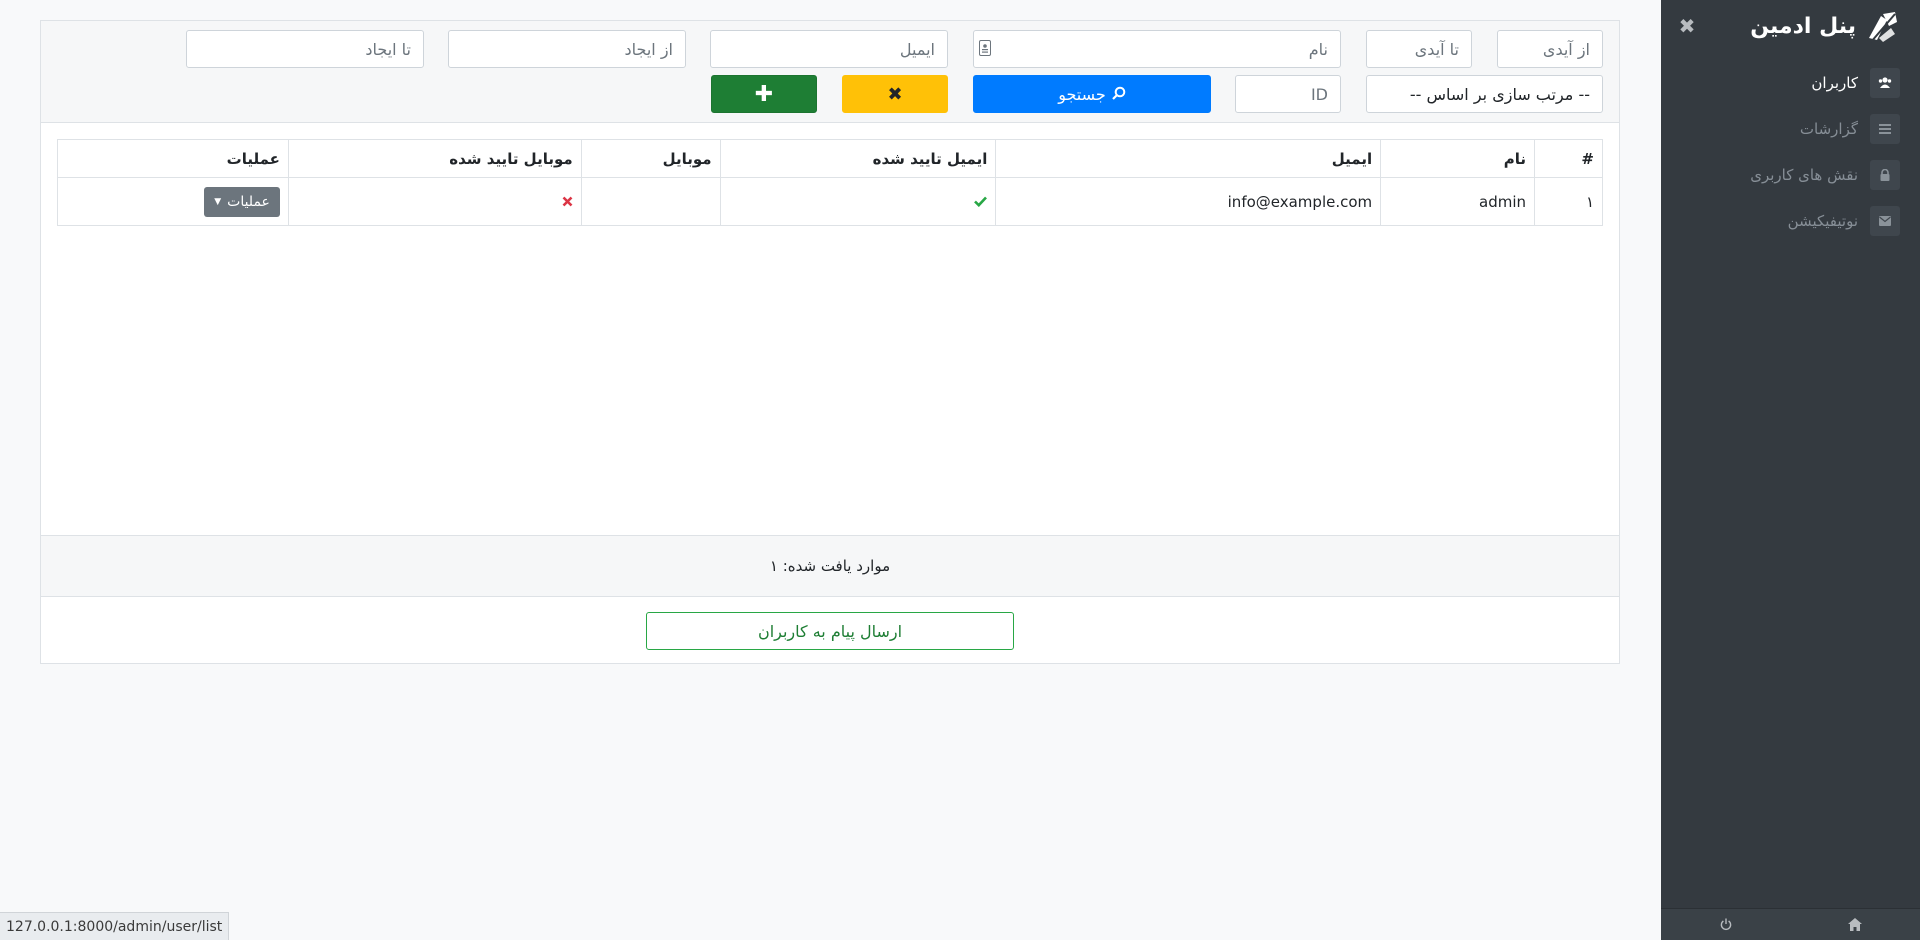 Image resolution: width=1920 pixels, height=940 pixels. What do you see at coordinates (1499, 94) in the screenshot?
I see `sort-select-value: -- مرتب سازی بر اساس --` at bounding box center [1499, 94].